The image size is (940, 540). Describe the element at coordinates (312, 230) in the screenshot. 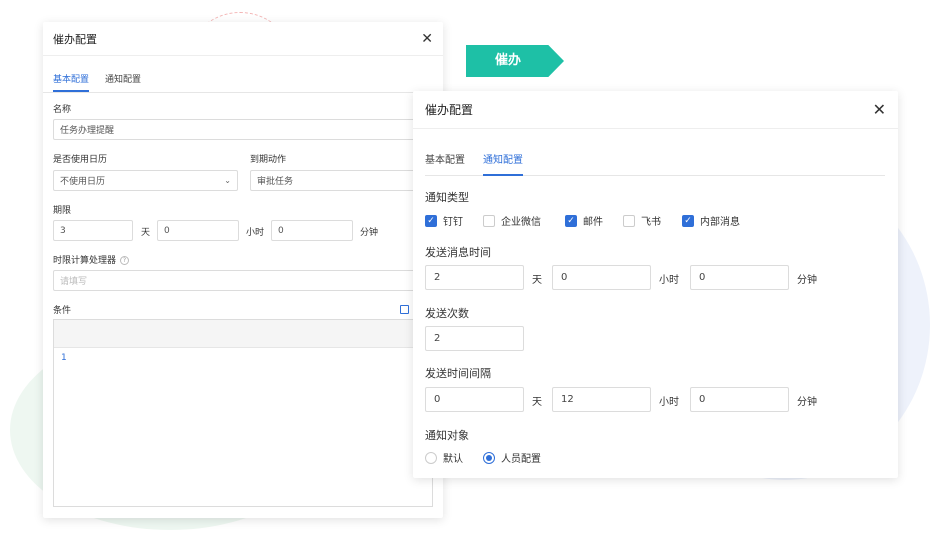

I see `period-min-input: 0` at that location.